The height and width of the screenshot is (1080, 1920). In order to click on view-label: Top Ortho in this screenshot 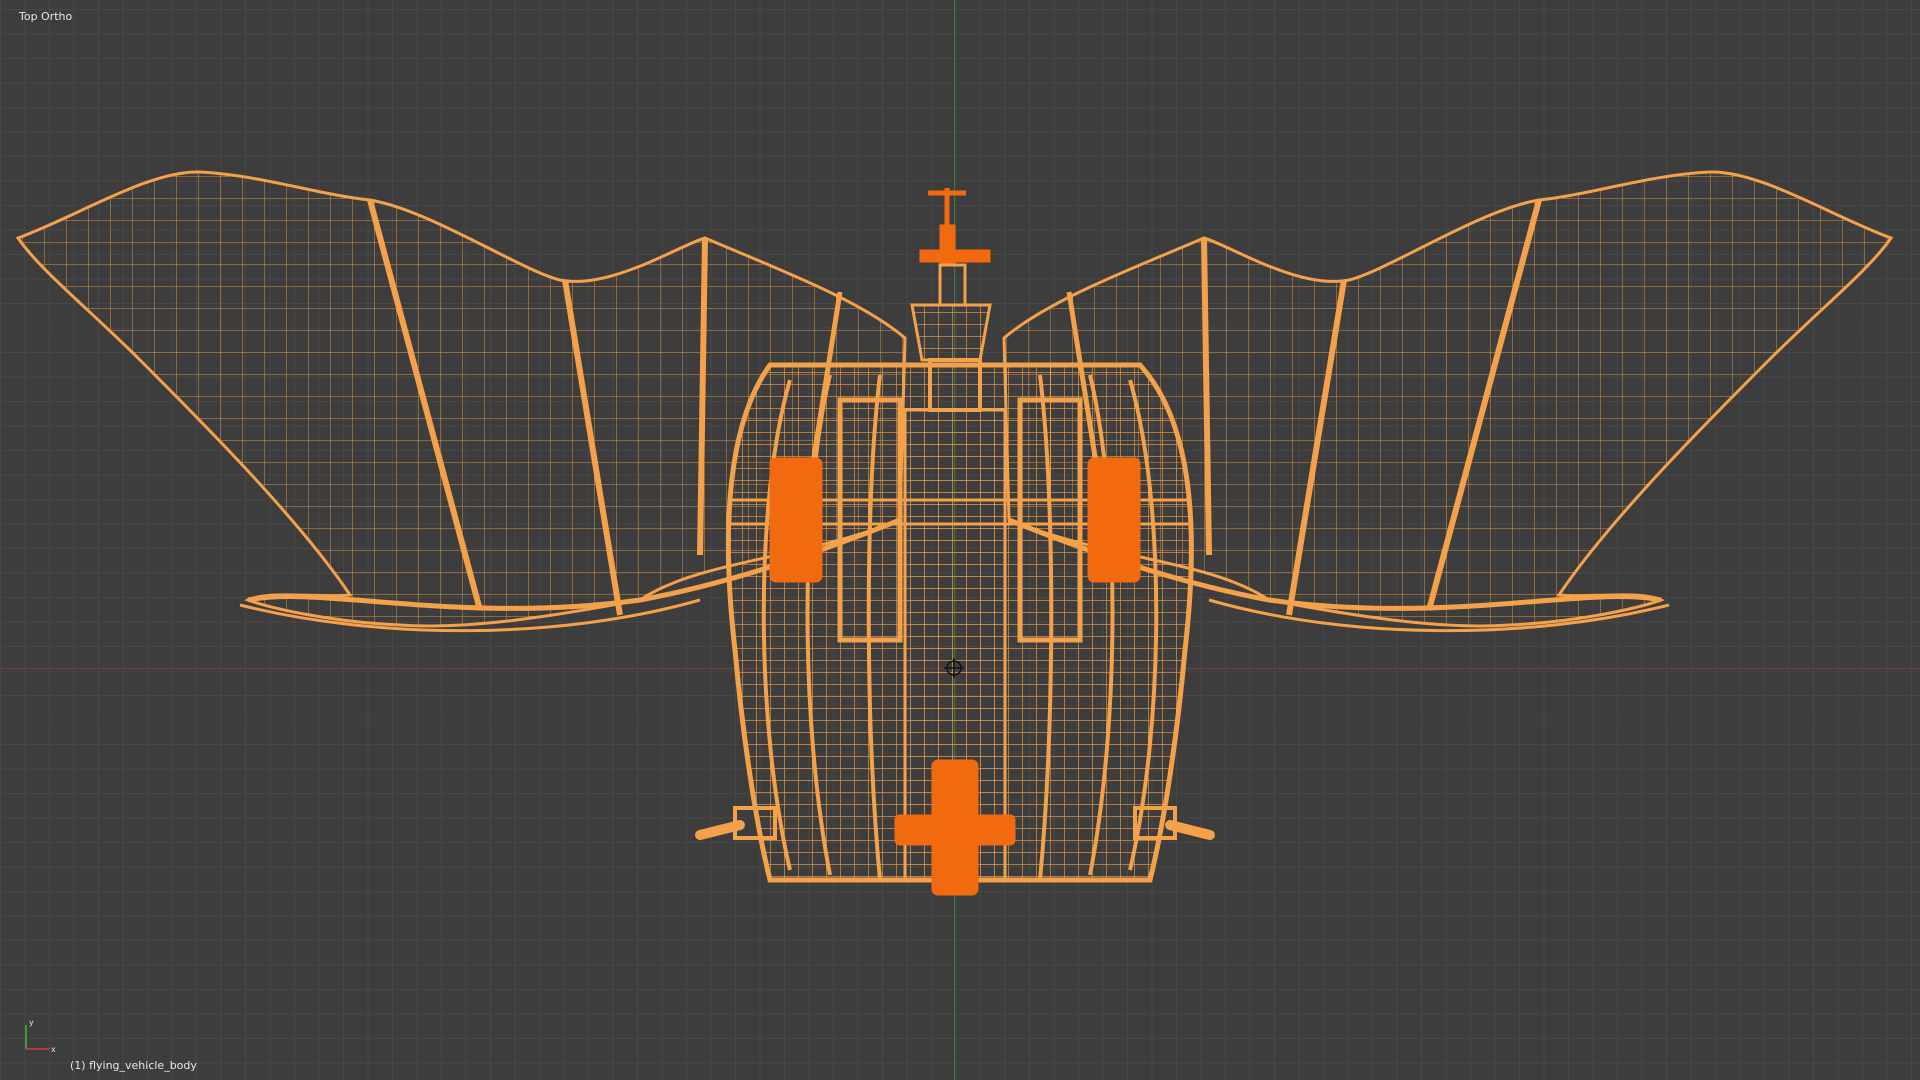, I will do `click(46, 16)`.